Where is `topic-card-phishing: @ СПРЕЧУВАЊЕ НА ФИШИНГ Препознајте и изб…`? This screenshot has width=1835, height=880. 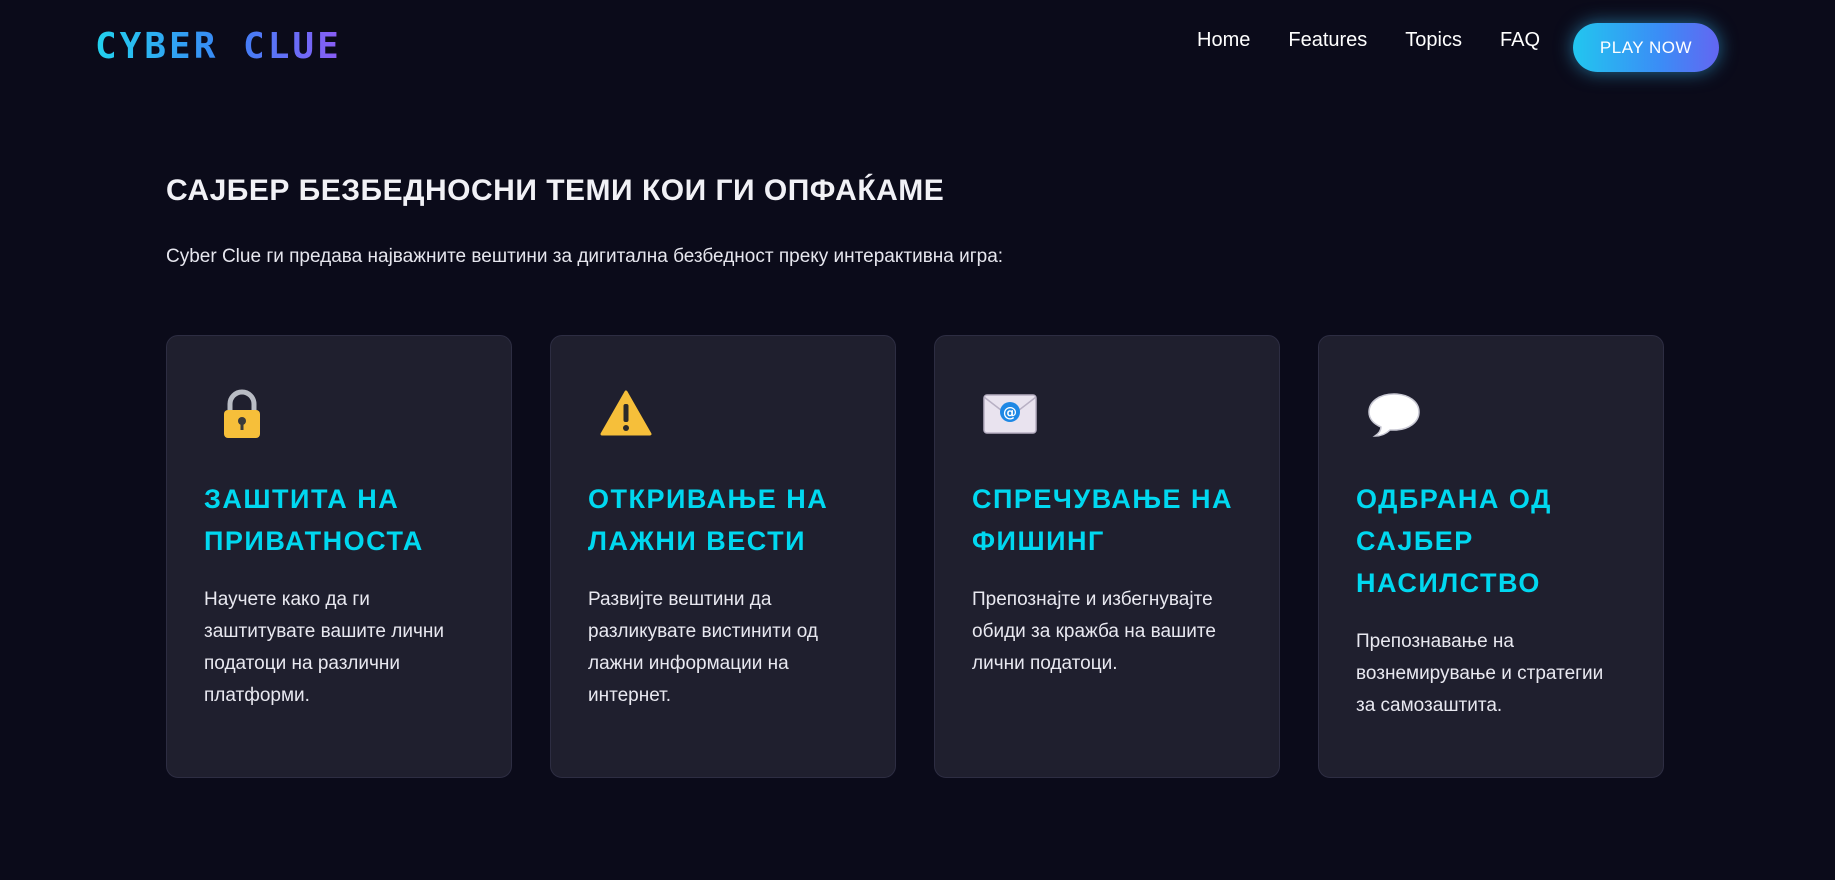 topic-card-phishing: @ СПРЕЧУВАЊЕ НА ФИШИНГ Препознајте и изб… is located at coordinates (1107, 556).